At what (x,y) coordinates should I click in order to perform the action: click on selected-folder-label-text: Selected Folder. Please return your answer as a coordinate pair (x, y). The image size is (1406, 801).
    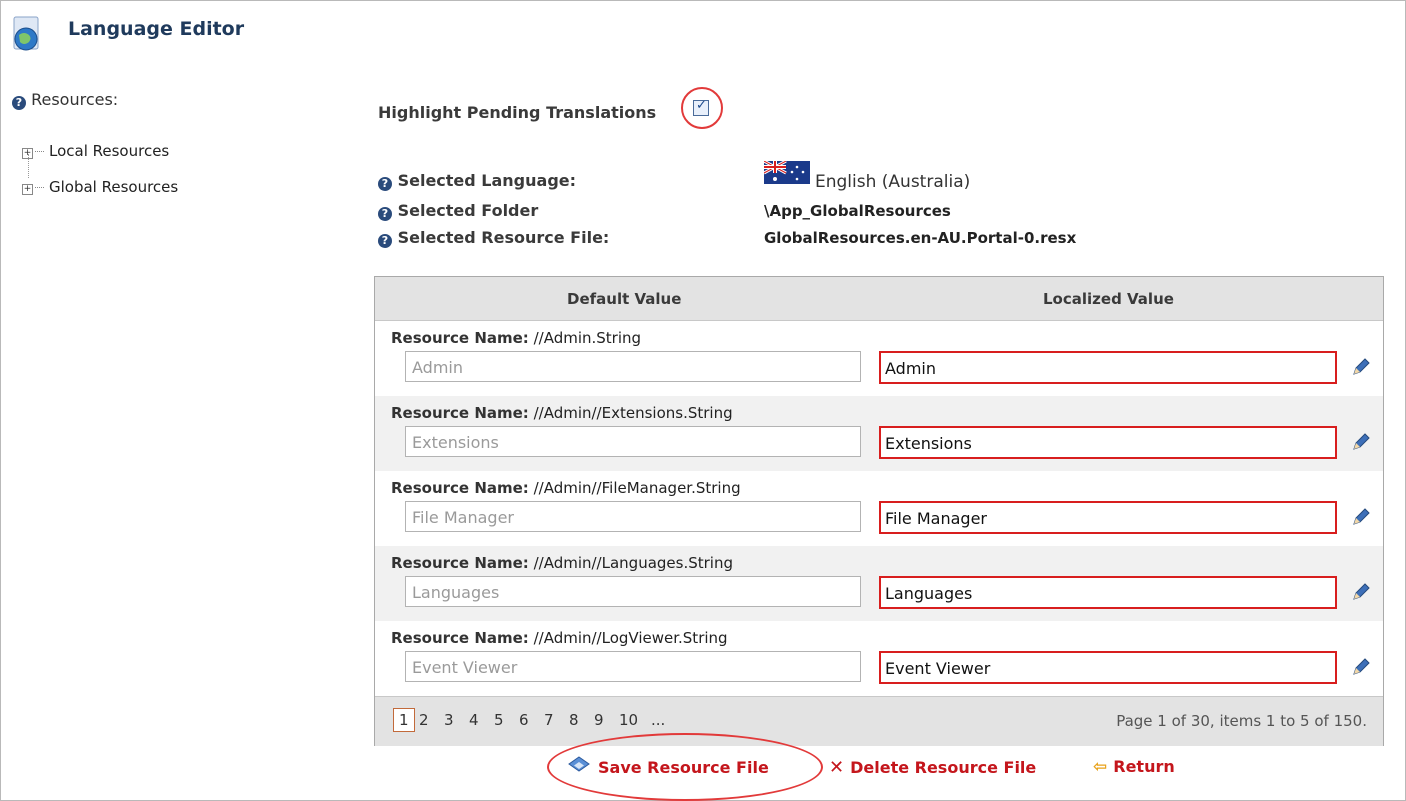
    Looking at the image, I should click on (468, 210).